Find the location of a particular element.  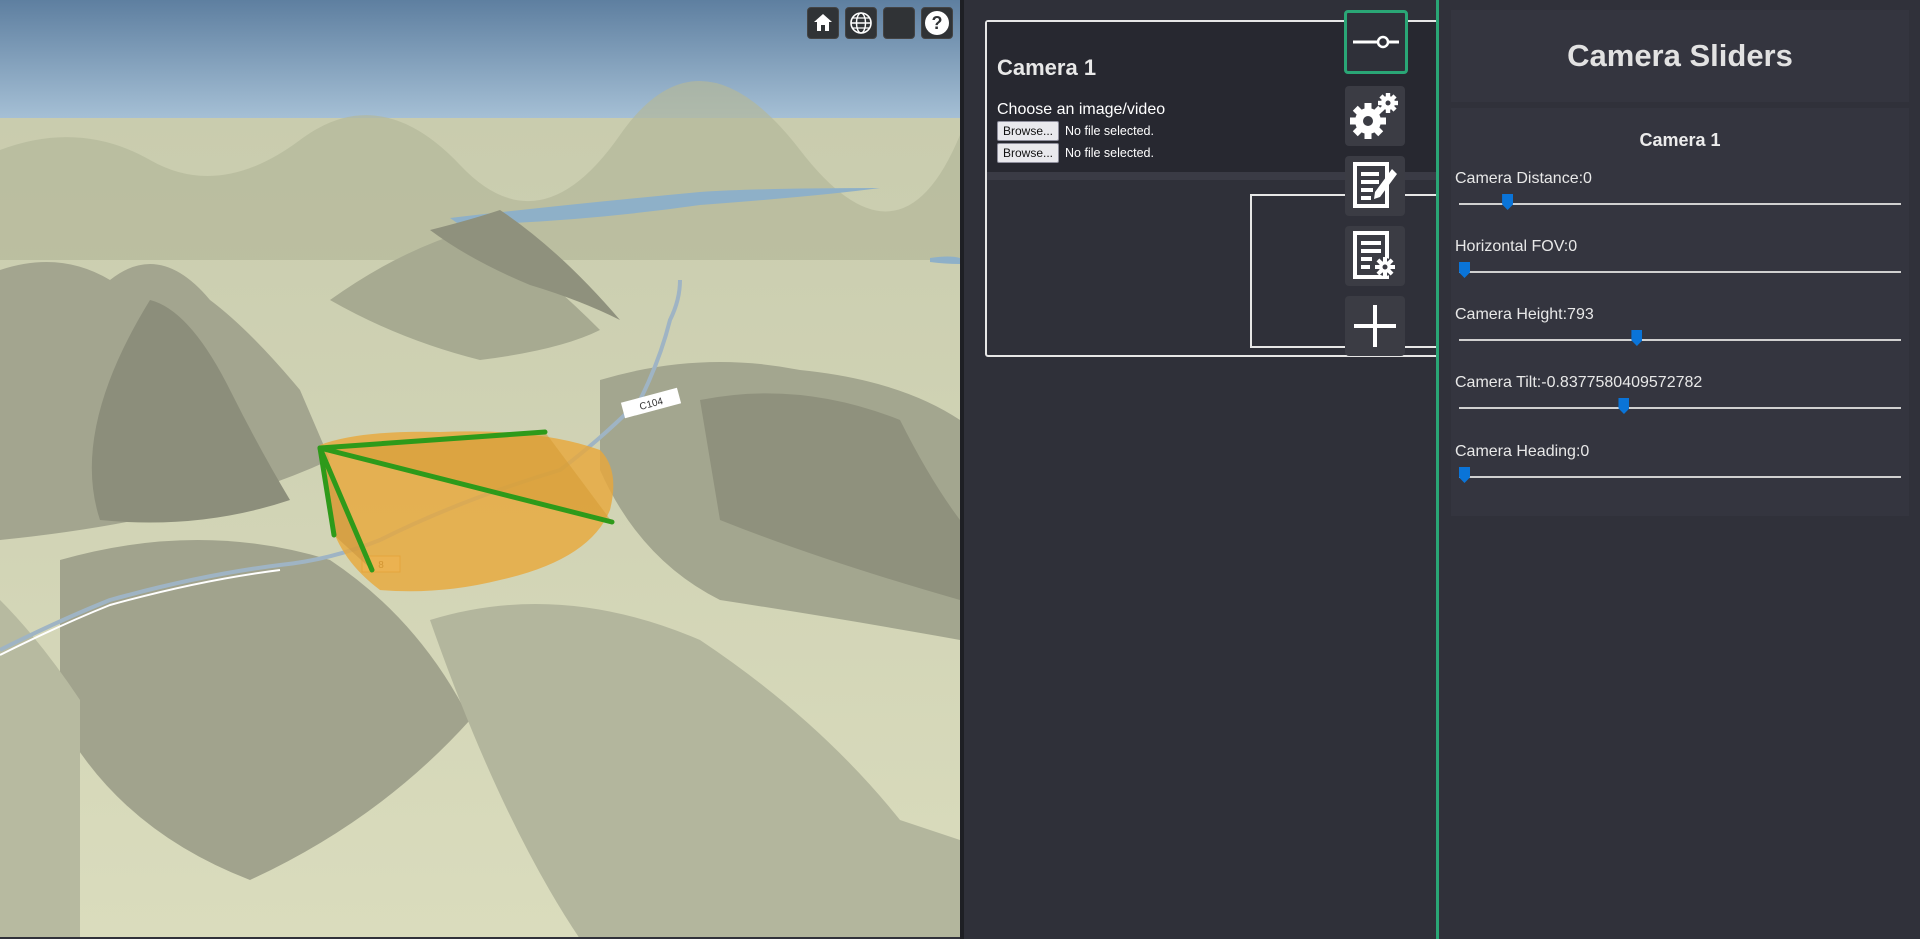

camera-distance-label: Camera Distance:0 is located at coordinates (1523, 178).